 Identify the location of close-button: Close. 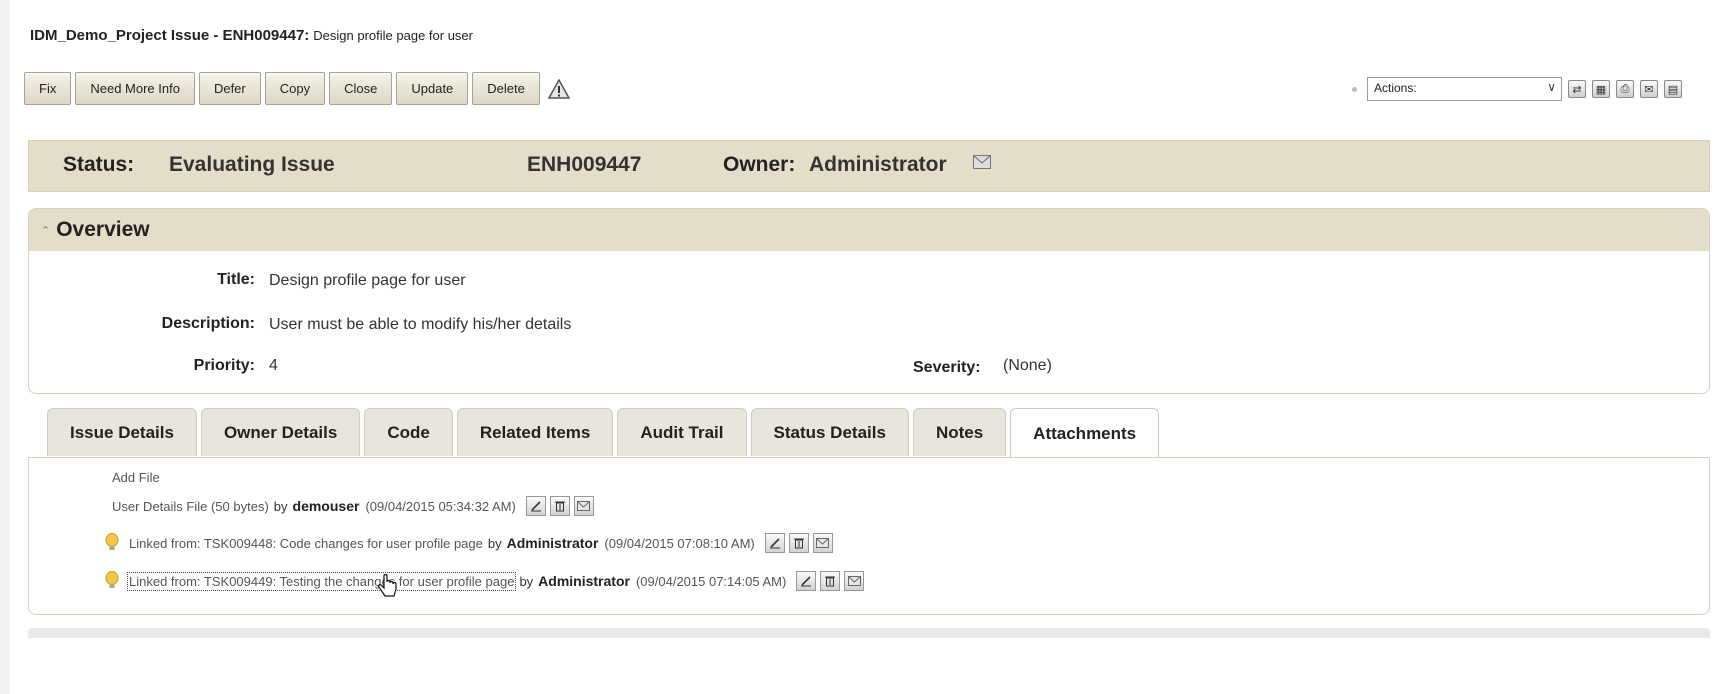
(361, 88).